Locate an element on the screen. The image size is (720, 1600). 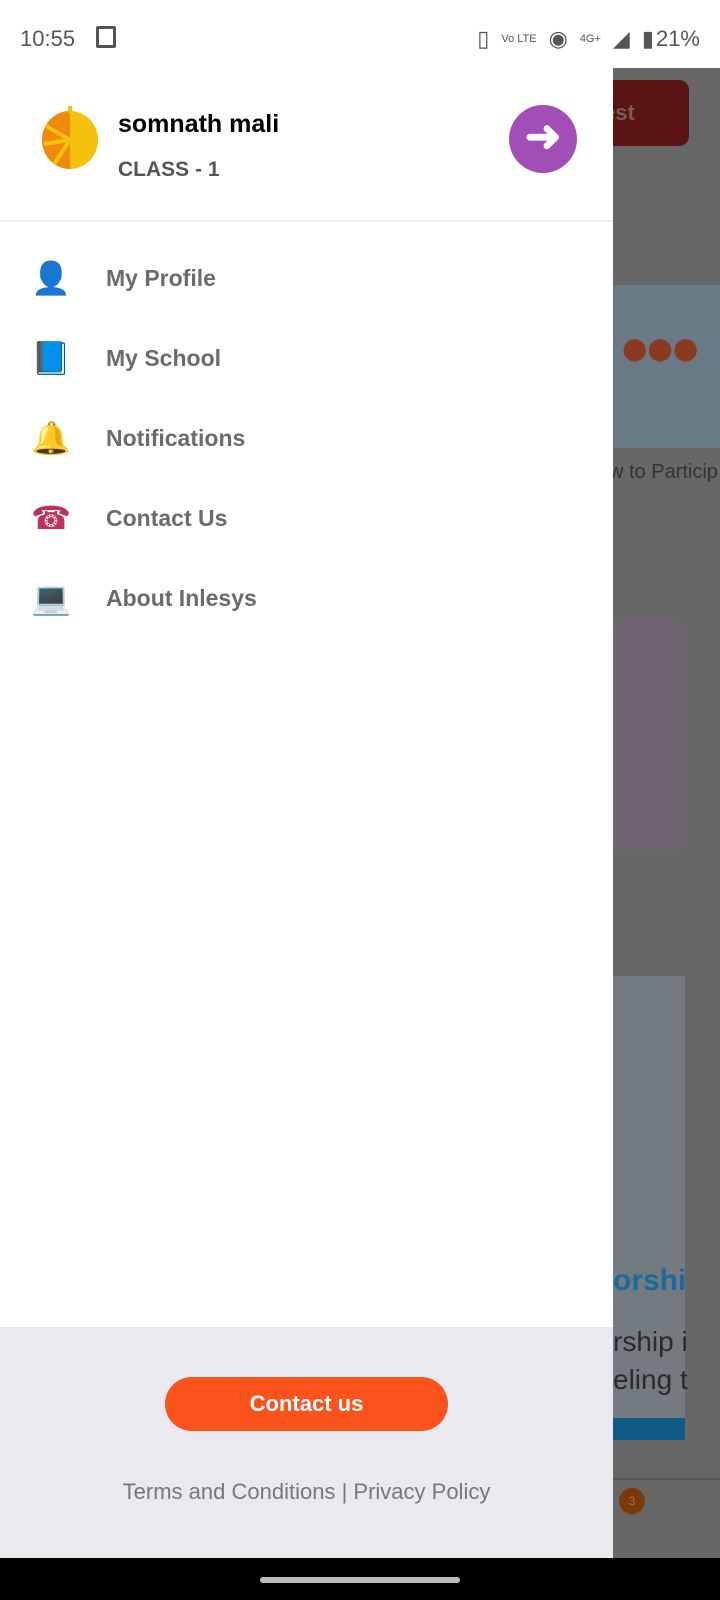
system-navigation-bar is located at coordinates (360, 1579).